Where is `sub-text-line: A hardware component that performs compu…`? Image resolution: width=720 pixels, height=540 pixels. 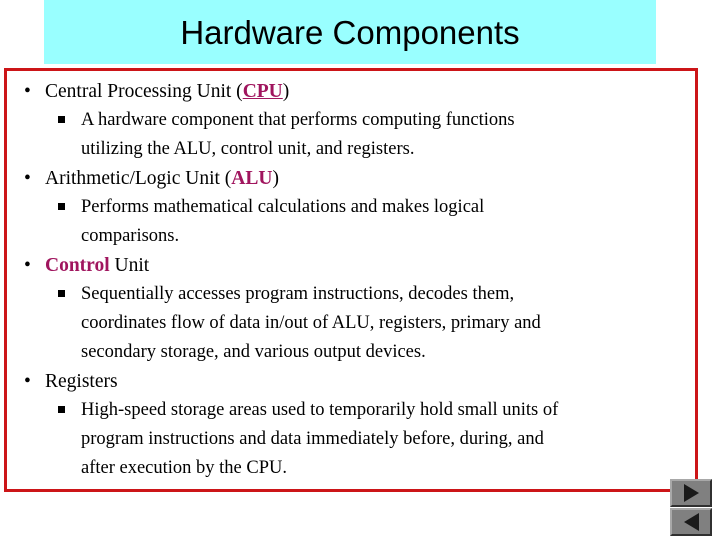 sub-text-line: A hardware component that performs compu… is located at coordinates (298, 120).